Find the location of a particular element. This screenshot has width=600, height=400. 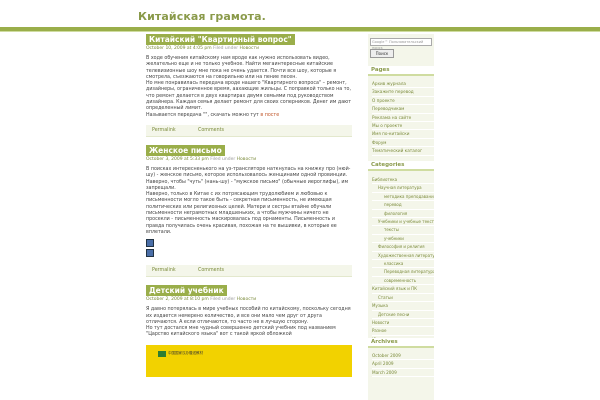

header-divider is located at coordinates (300, 31).